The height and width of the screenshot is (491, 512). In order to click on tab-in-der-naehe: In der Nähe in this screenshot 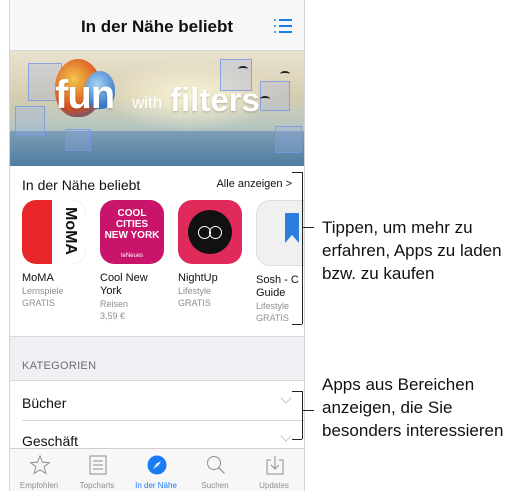, I will do `click(156, 470)`.